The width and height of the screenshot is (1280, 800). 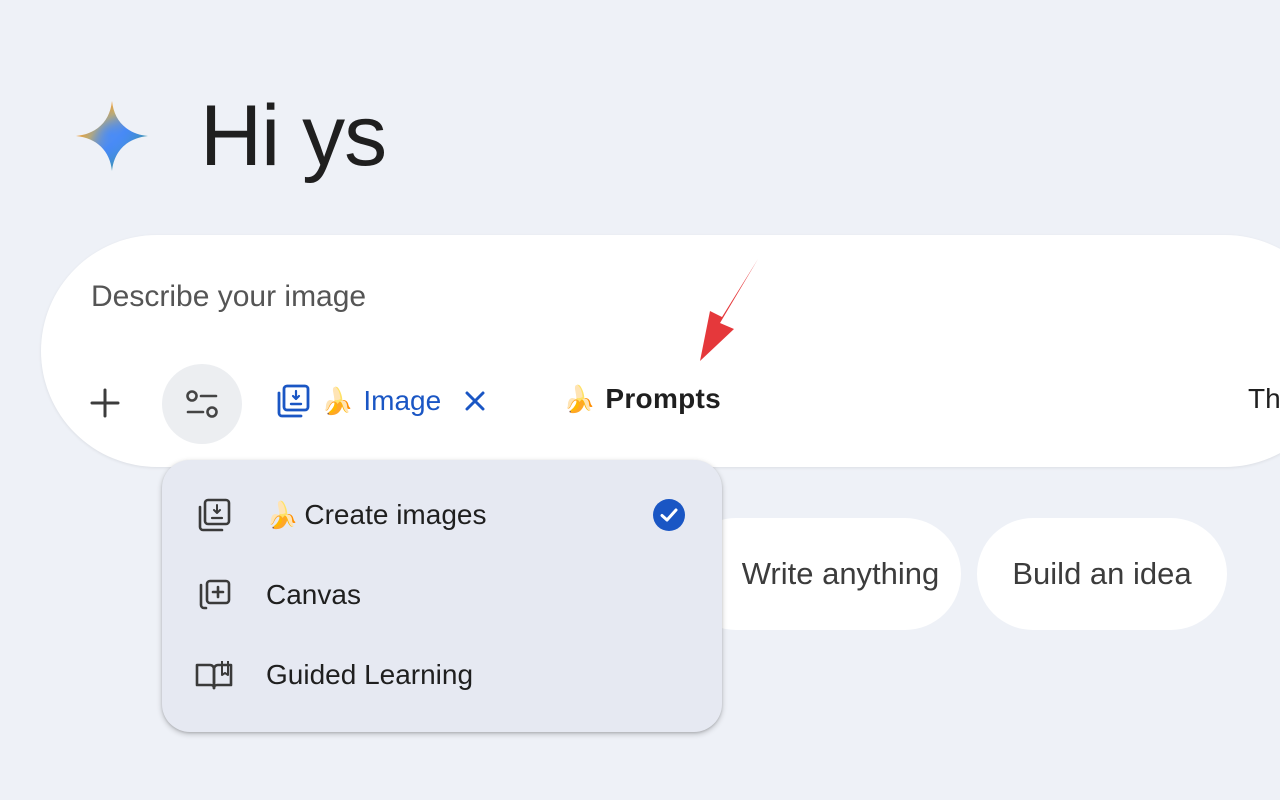 I want to click on greeting: Hi ys, so click(x=229, y=136).